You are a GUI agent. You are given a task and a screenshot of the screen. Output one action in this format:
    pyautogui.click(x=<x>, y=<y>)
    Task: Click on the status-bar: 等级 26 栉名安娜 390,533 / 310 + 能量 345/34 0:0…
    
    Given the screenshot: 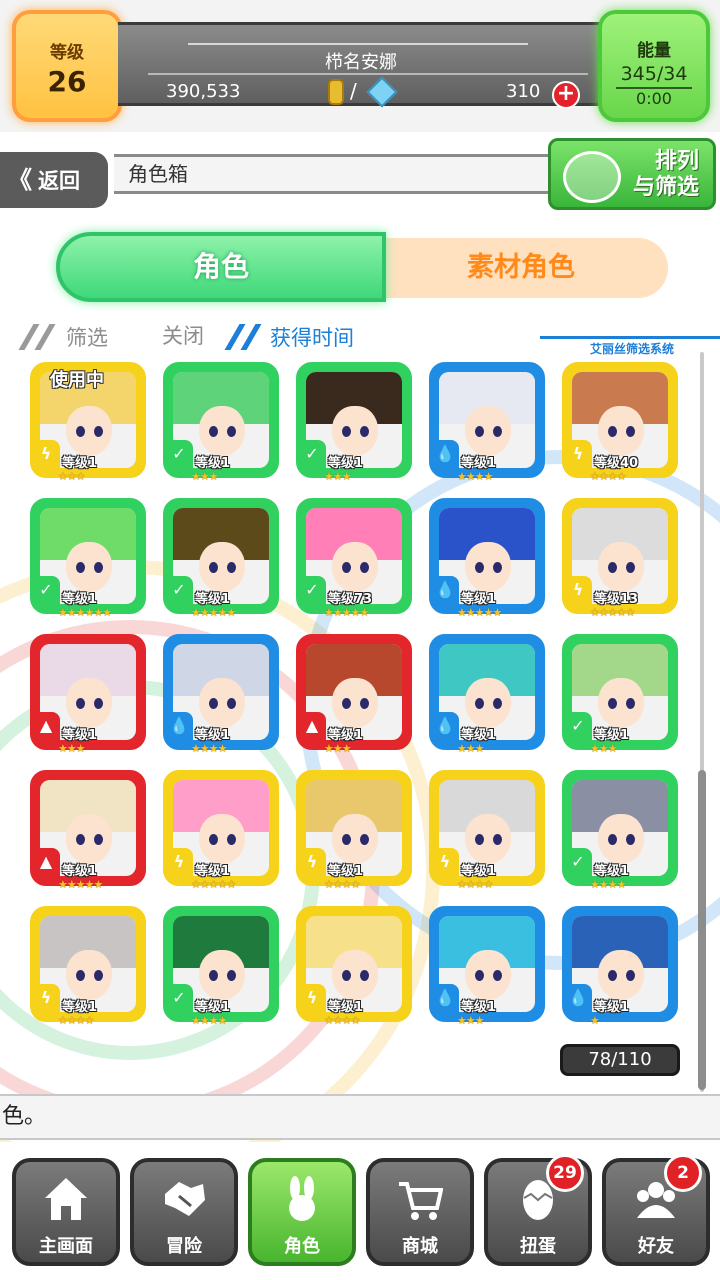 What is the action you would take?
    pyautogui.click(x=360, y=66)
    